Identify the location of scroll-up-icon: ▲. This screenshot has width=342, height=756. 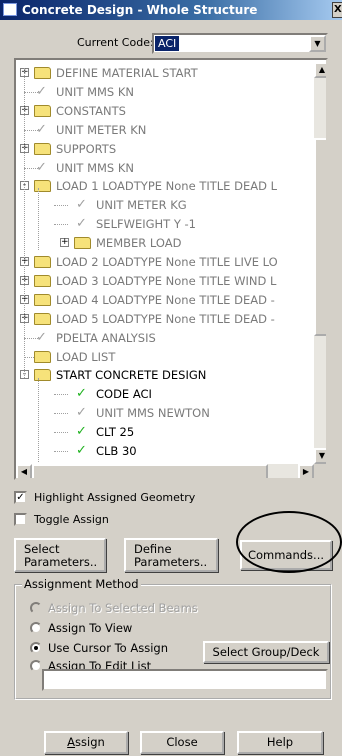
(320, 70).